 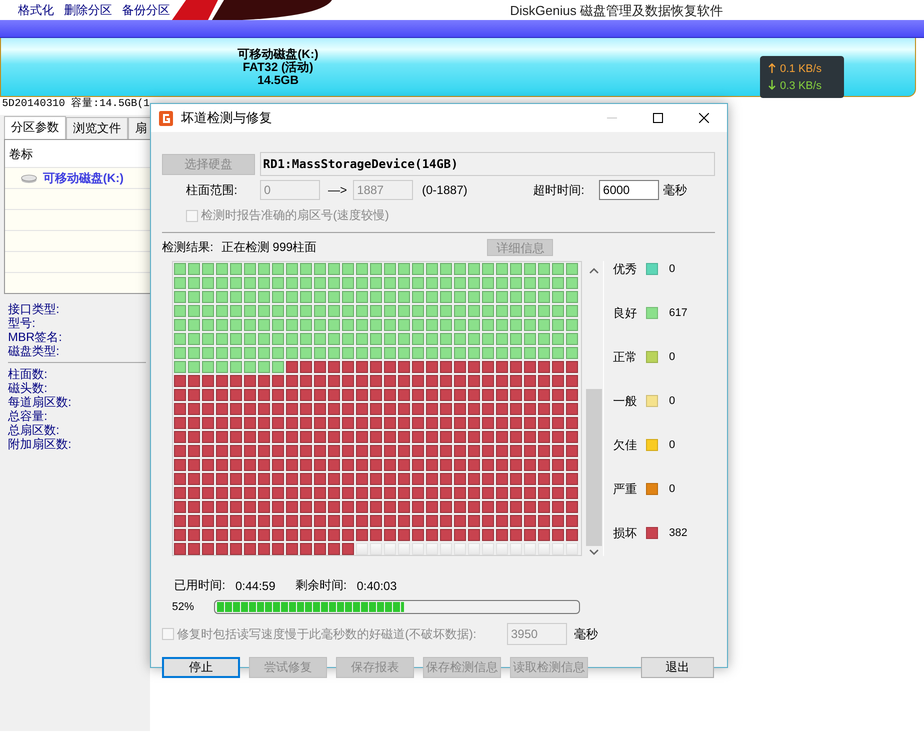 What do you see at coordinates (678, 313) in the screenshot?
I see `legend-count: 617` at bounding box center [678, 313].